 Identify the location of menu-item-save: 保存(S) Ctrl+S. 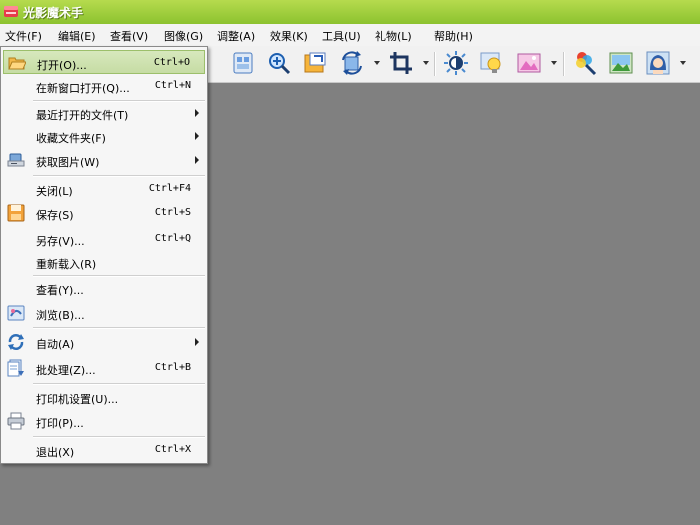
(104, 213).